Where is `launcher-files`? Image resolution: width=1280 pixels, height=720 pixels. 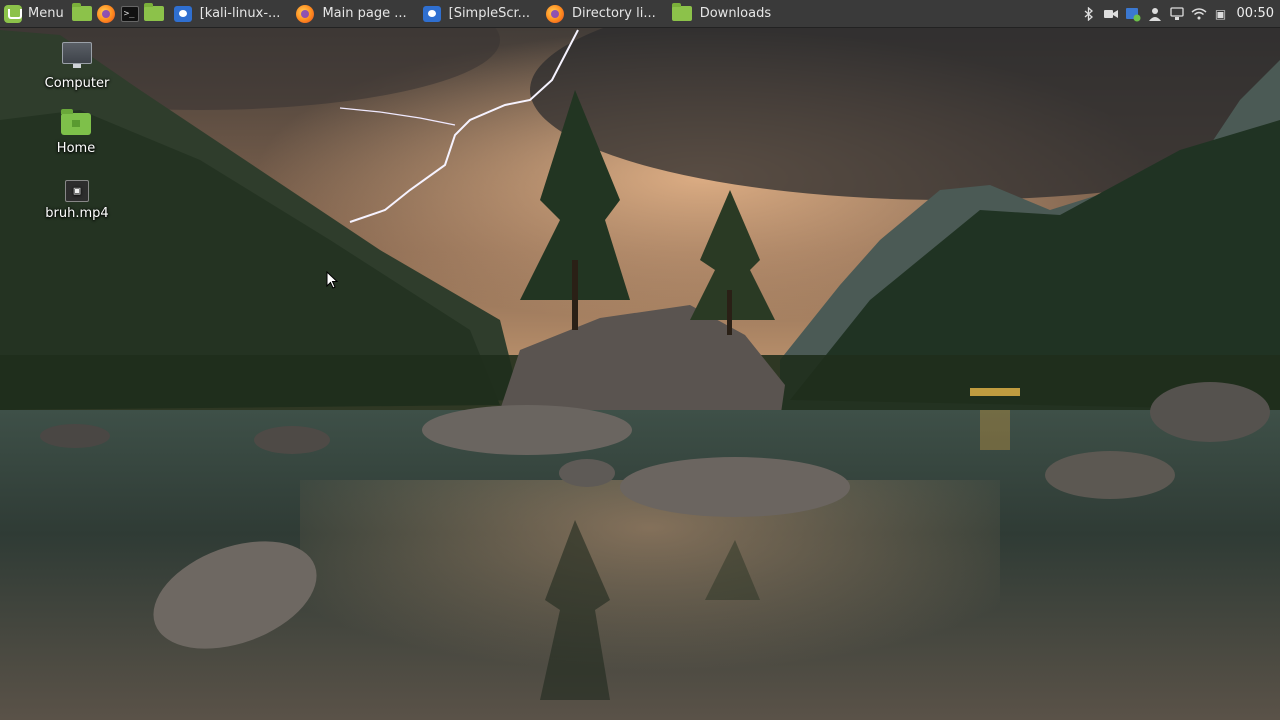 launcher-files is located at coordinates (82, 13).